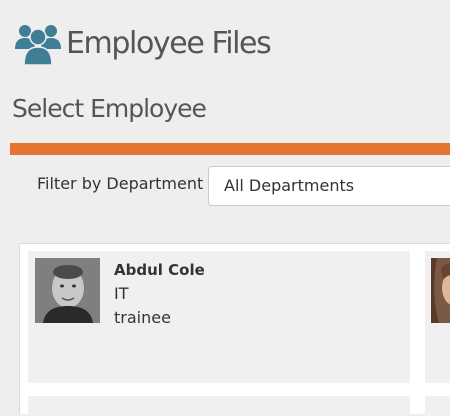 Image resolution: width=450 pixels, height=416 pixels. I want to click on section-title: Select Employee, so click(109, 108).